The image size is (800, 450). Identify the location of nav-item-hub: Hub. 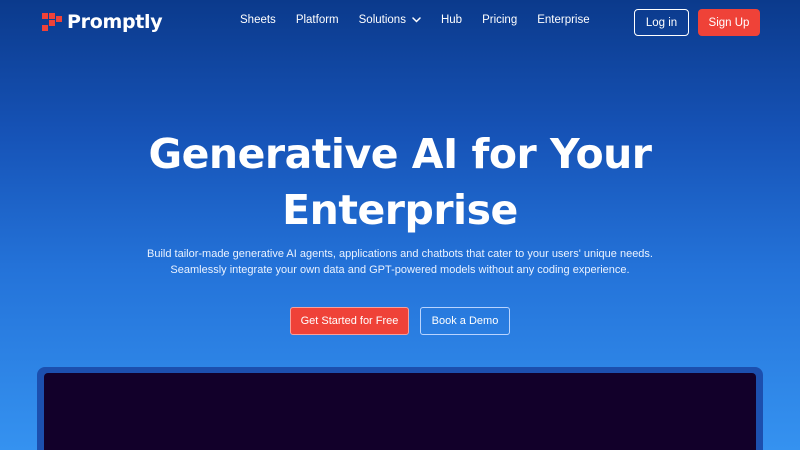
(451, 20).